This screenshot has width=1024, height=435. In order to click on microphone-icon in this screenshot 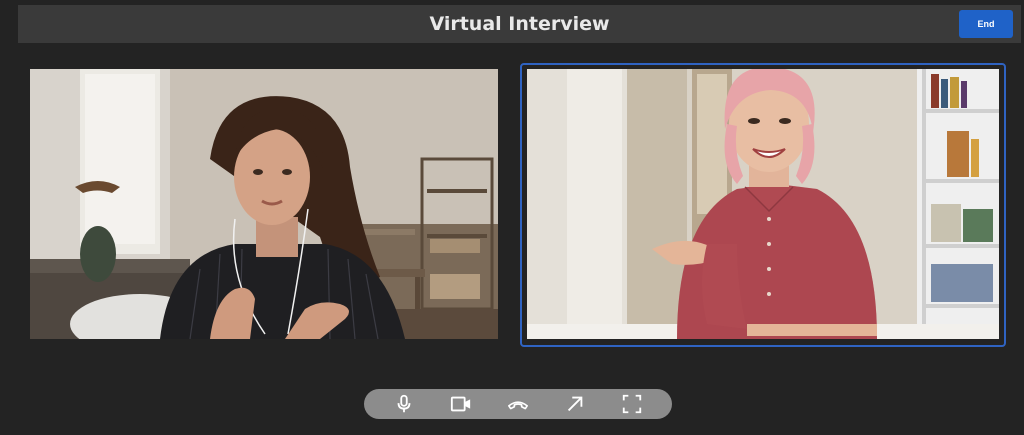, I will do `click(404, 403)`.